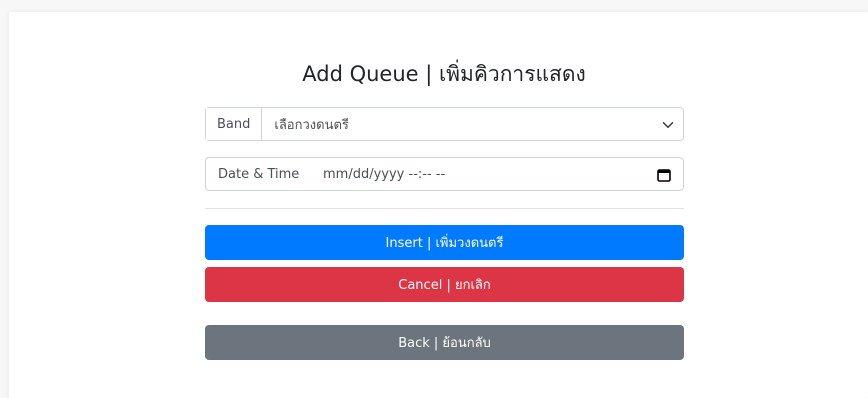 This screenshot has height=398, width=868. I want to click on back-button: Back | ย้อนกลับ, so click(444, 342).